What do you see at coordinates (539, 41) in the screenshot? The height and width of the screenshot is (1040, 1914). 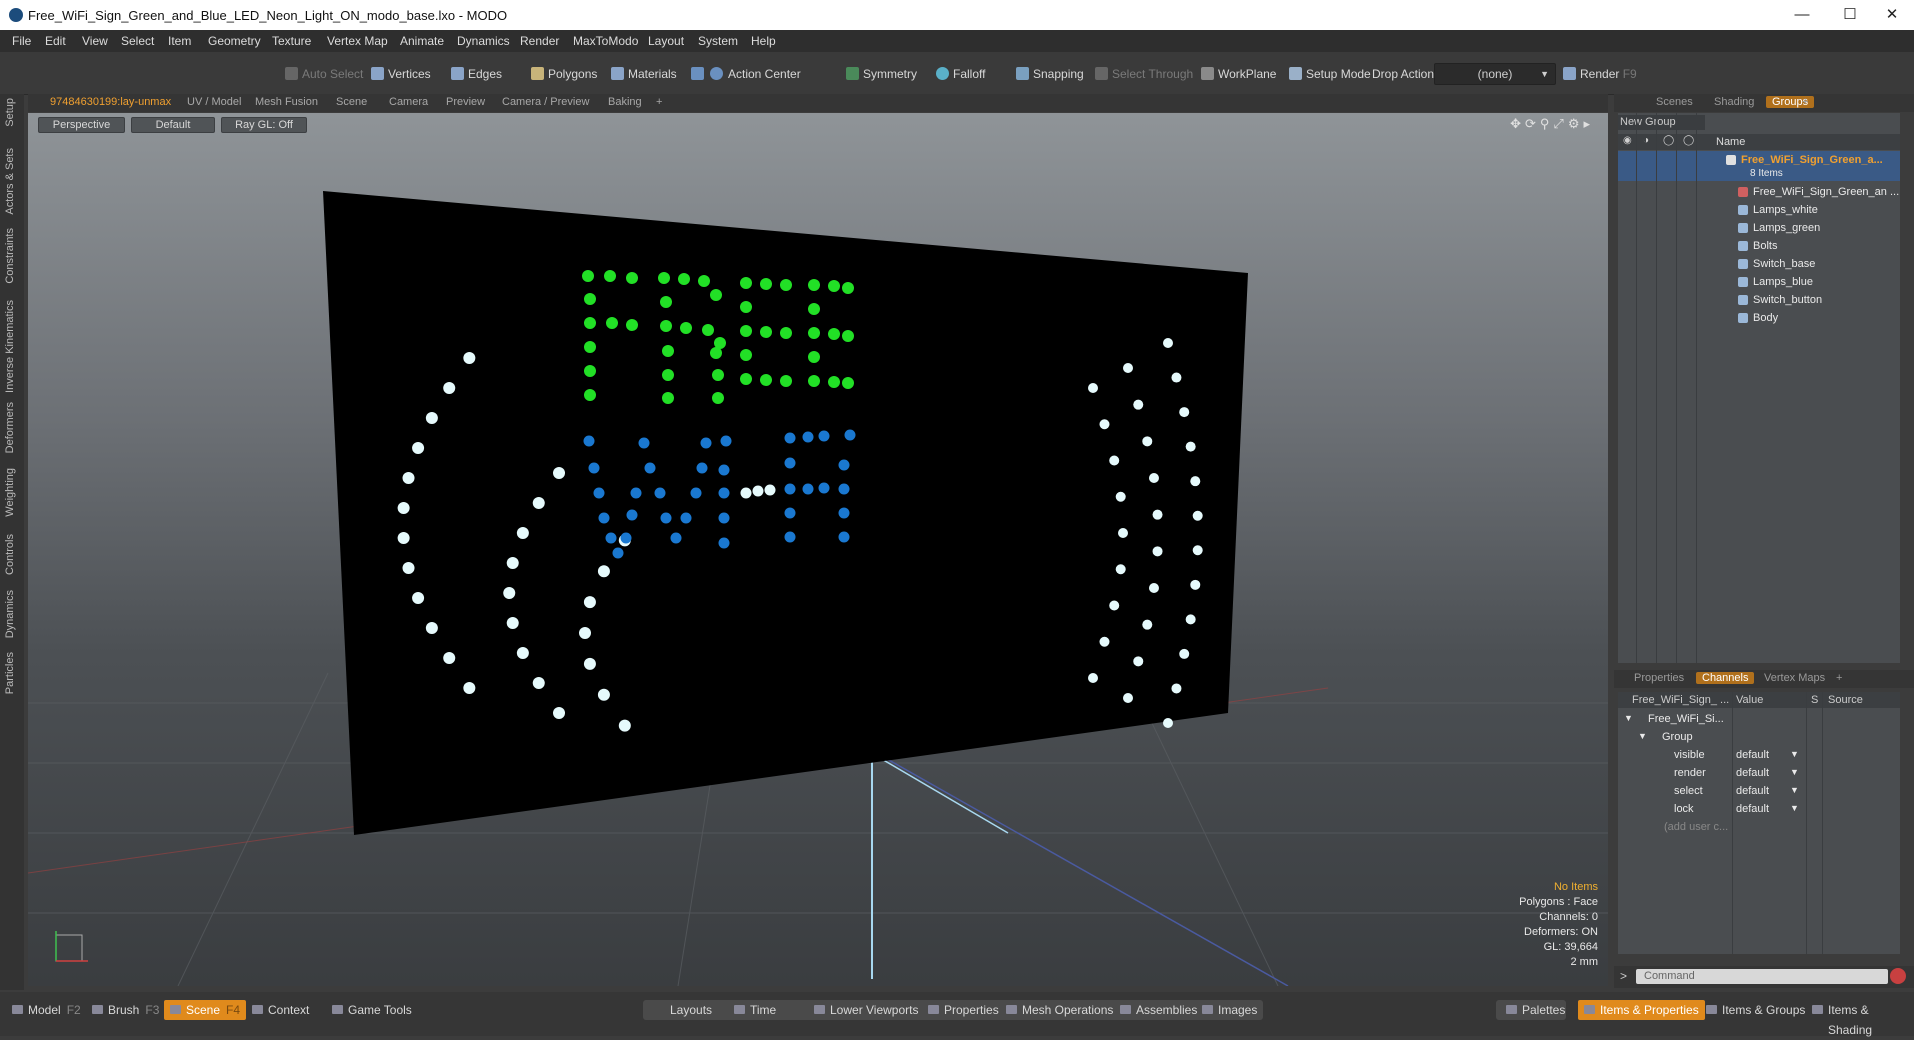 I see `menu-render: Render` at bounding box center [539, 41].